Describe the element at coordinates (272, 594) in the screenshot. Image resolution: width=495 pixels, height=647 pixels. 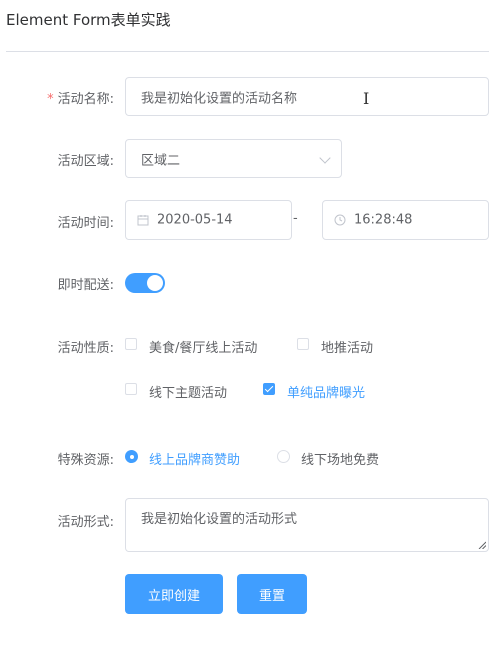
I see `reset-button: 重置` at that location.